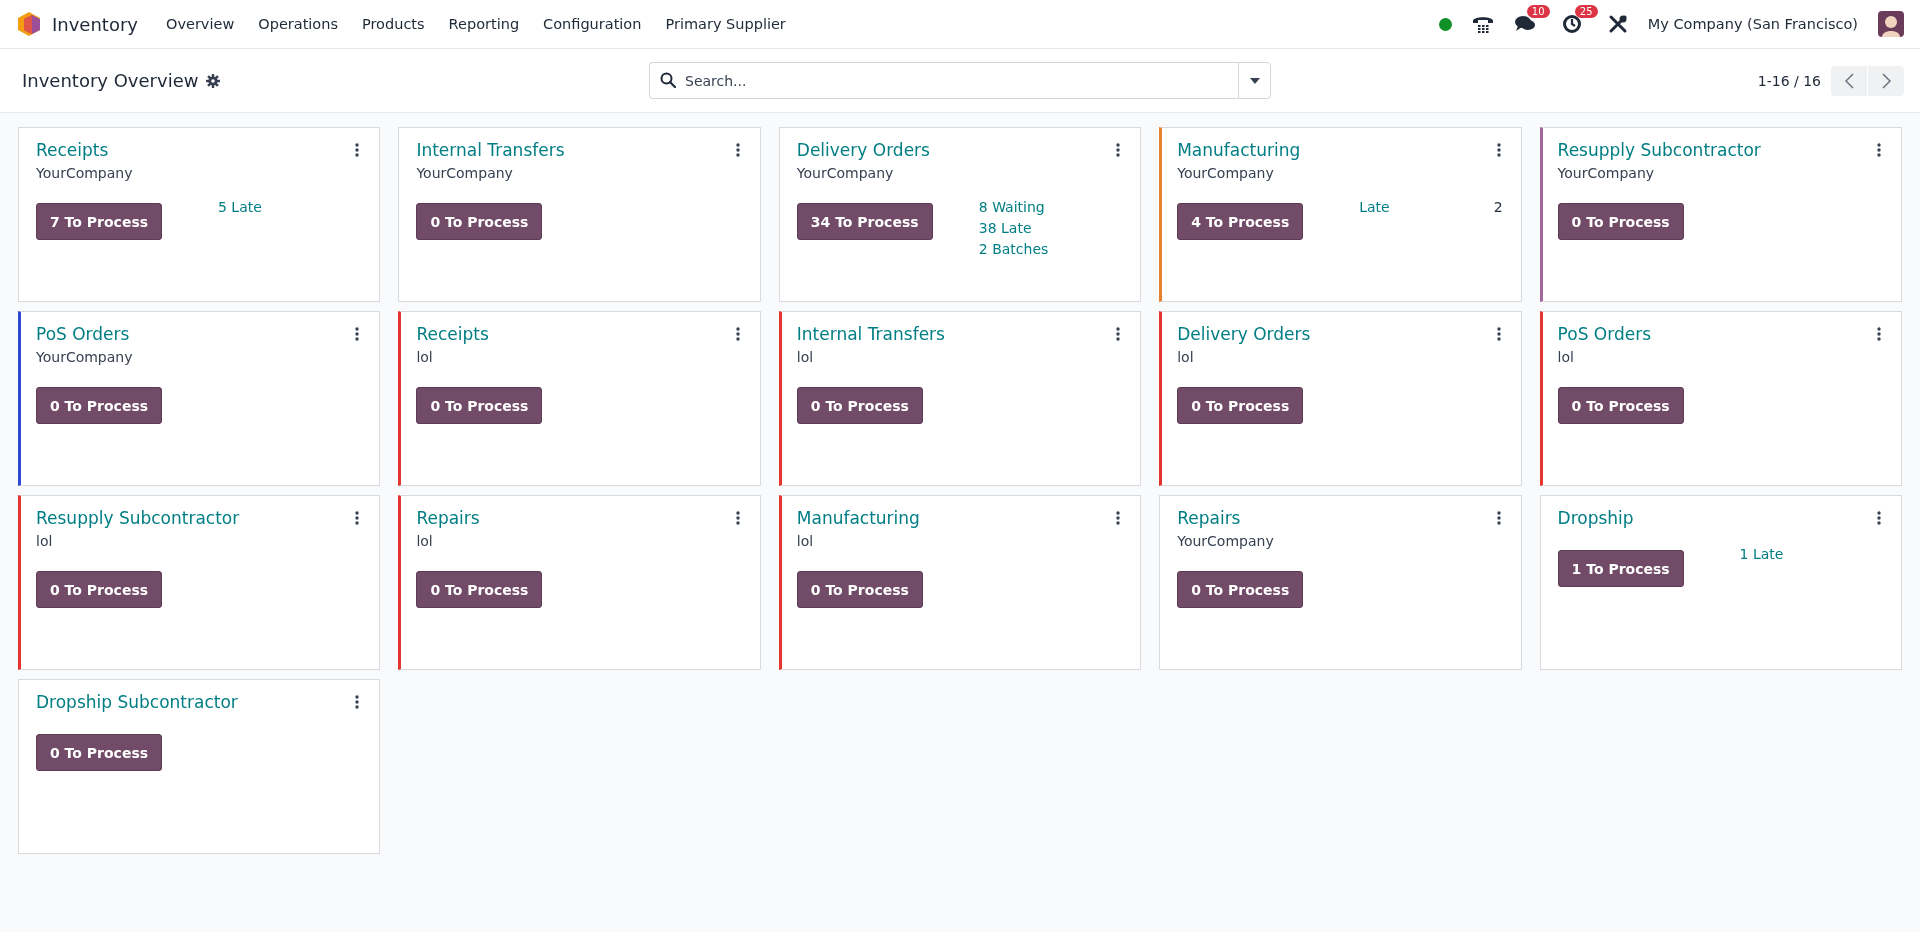  Describe the element at coordinates (592, 24) in the screenshot. I see `menu-item: Configuration` at that location.